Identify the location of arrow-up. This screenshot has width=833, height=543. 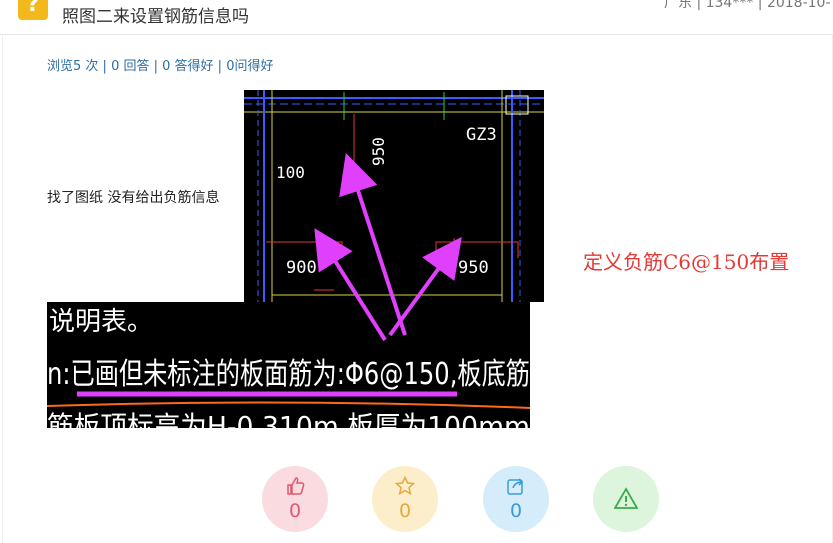
(373, 244).